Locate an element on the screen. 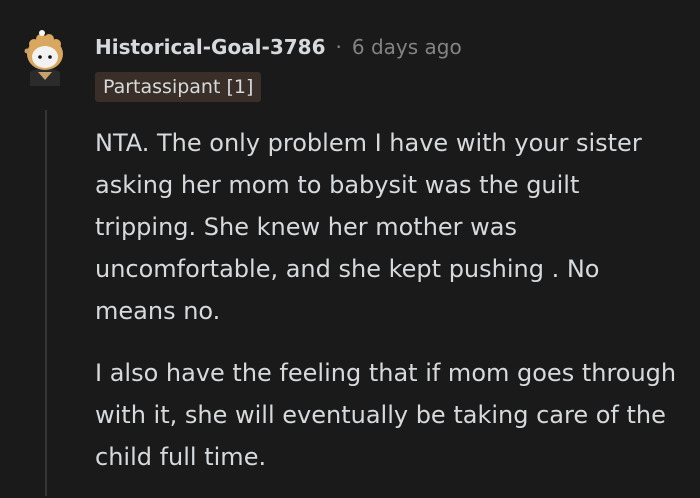 This screenshot has width=700, height=498. username-link: Historical-Goal-3786 is located at coordinates (210, 47).